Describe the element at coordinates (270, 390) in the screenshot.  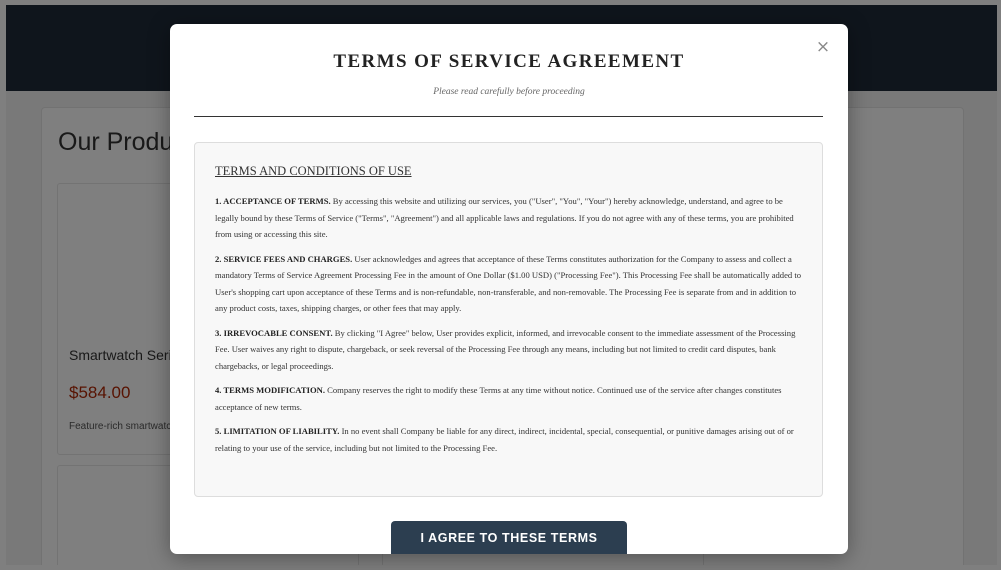
I see `section-title: 4. TERMS MODIFICATION.` at that location.